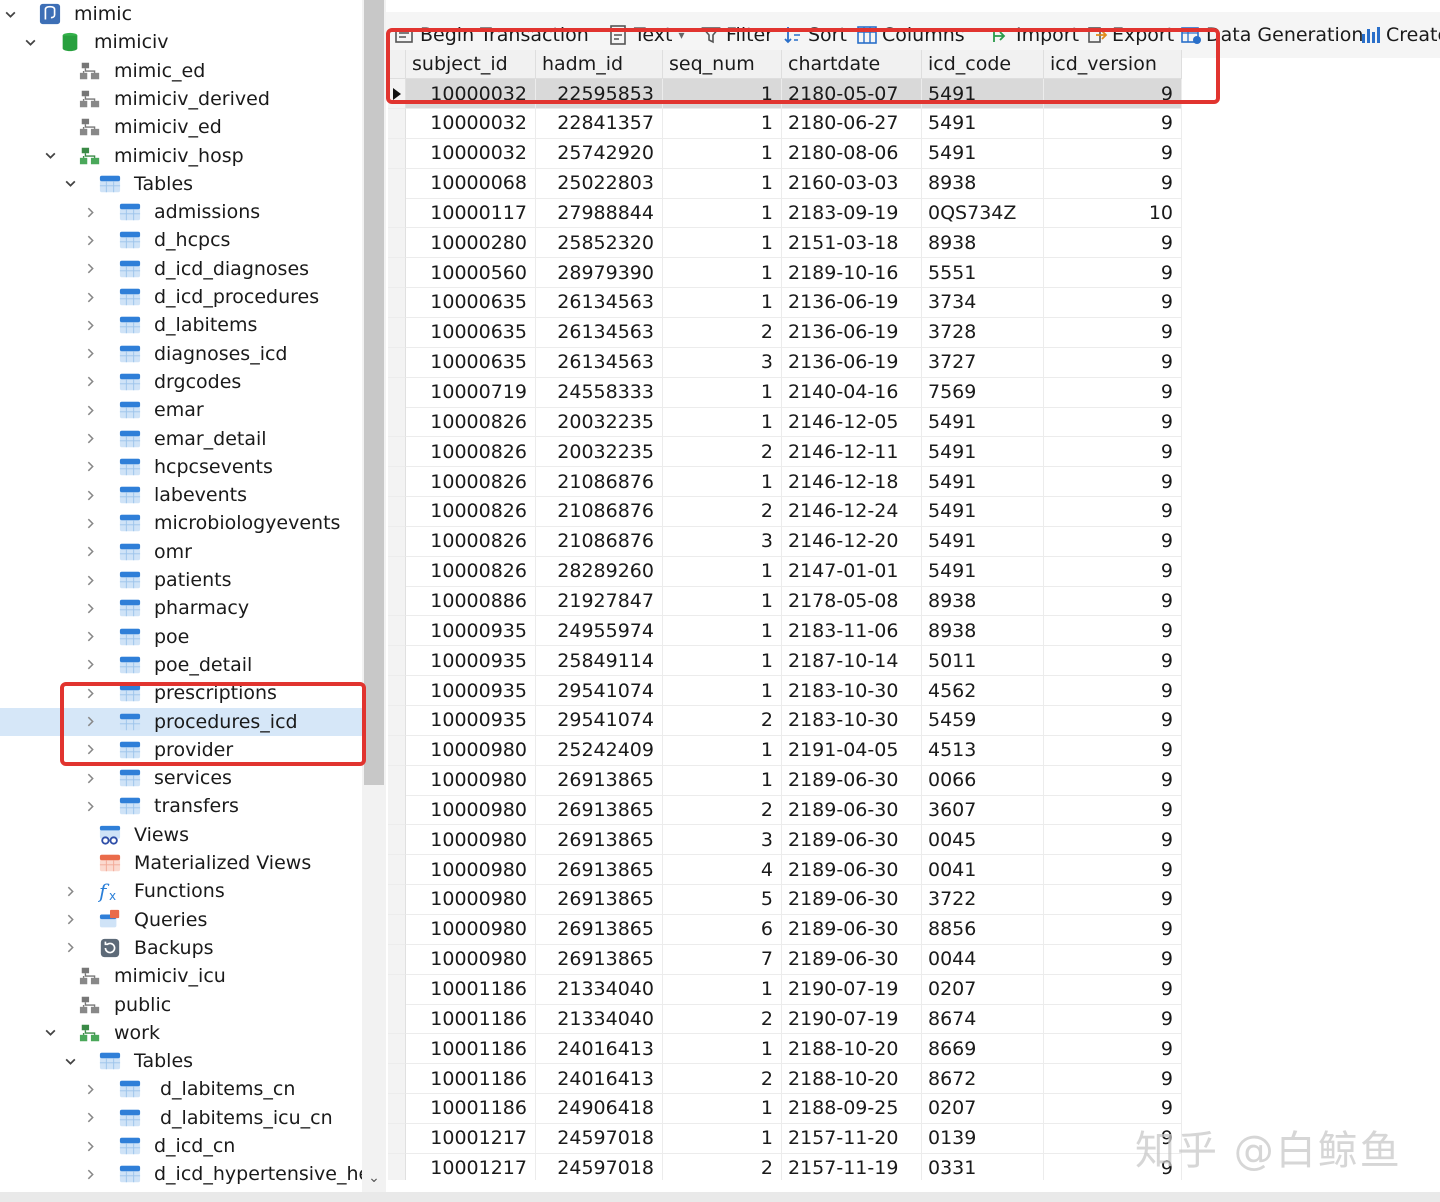 This screenshot has height=1202, width=1440. I want to click on table-row: 10000826 28289260 1 2147-01-01 5491 9, so click(785, 571).